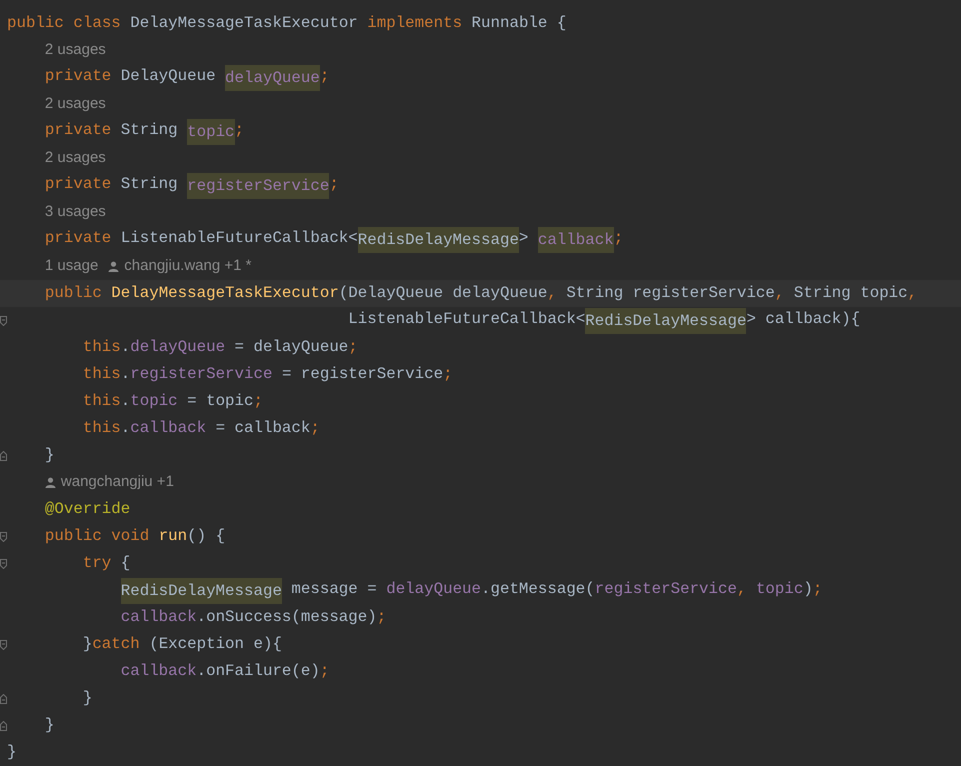  Describe the element at coordinates (173, 536) in the screenshot. I see `code-token: run` at that location.